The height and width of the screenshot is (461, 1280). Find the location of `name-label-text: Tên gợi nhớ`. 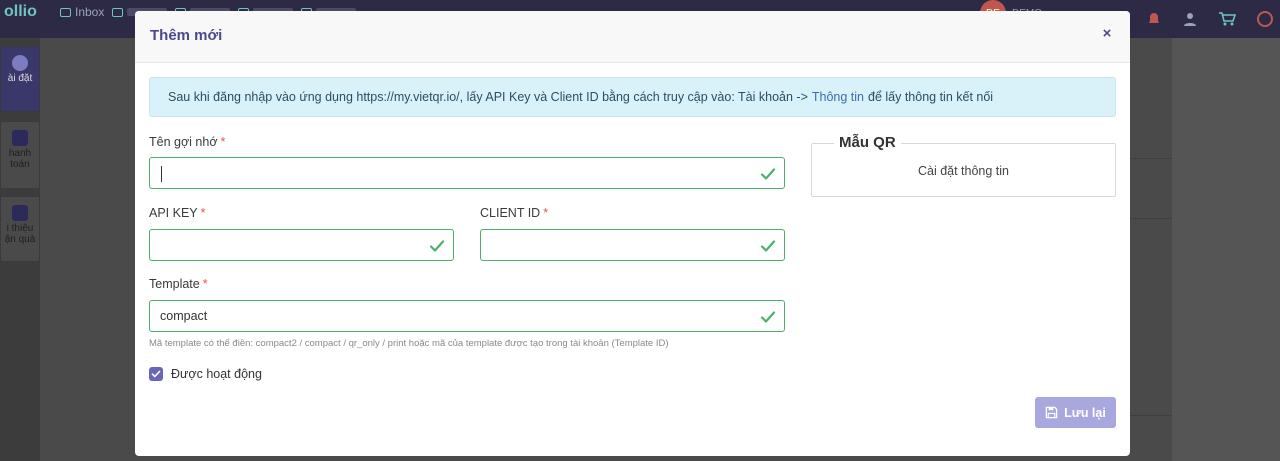

name-label-text: Tên gợi nhớ is located at coordinates (183, 142).